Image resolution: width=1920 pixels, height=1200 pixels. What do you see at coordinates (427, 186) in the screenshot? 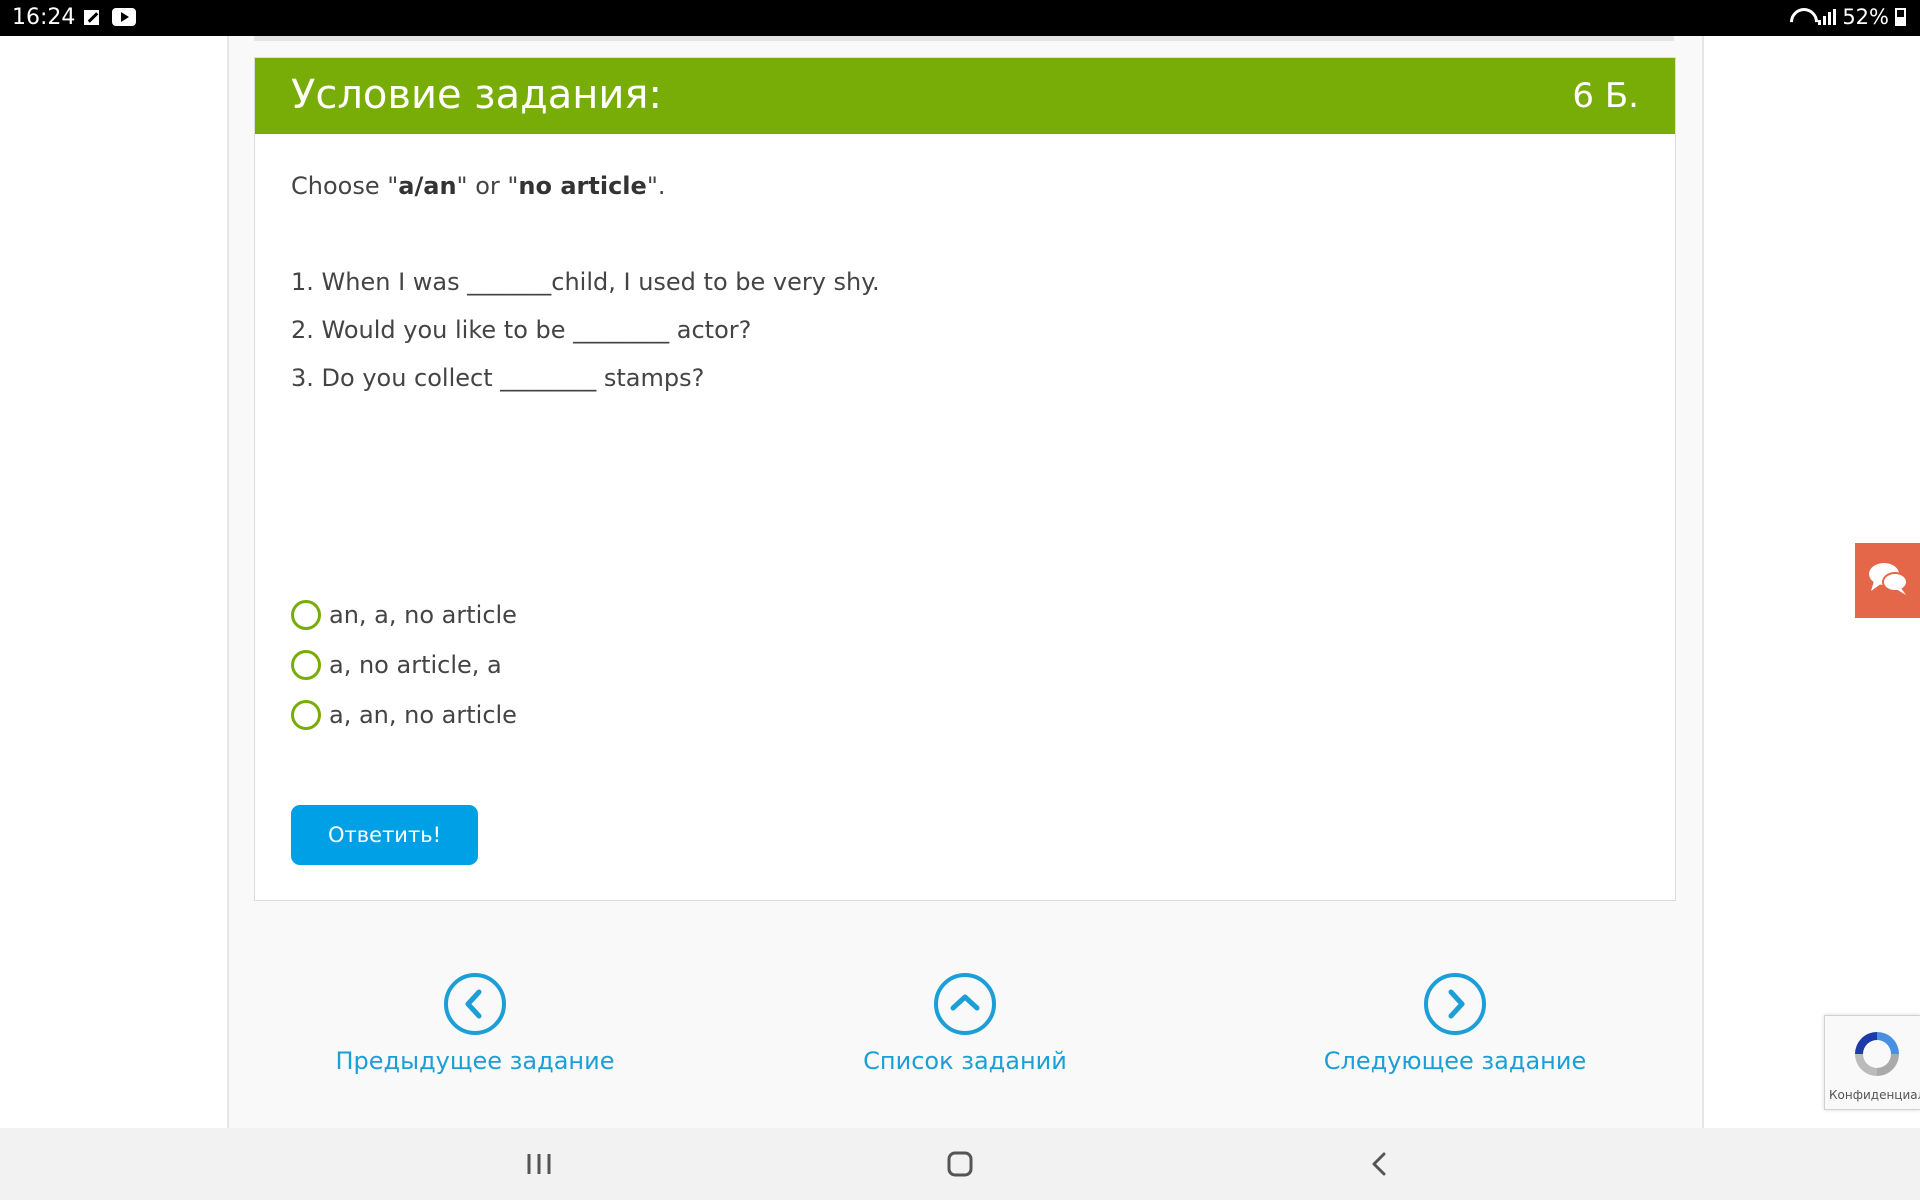
I see `instruction-bold-a-an: a/an` at bounding box center [427, 186].